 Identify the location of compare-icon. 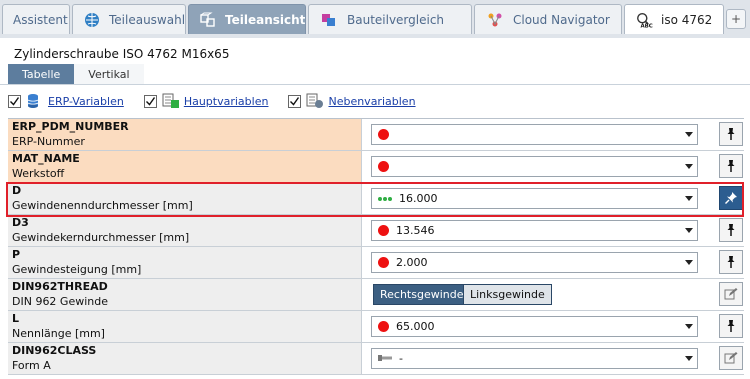
(329, 20).